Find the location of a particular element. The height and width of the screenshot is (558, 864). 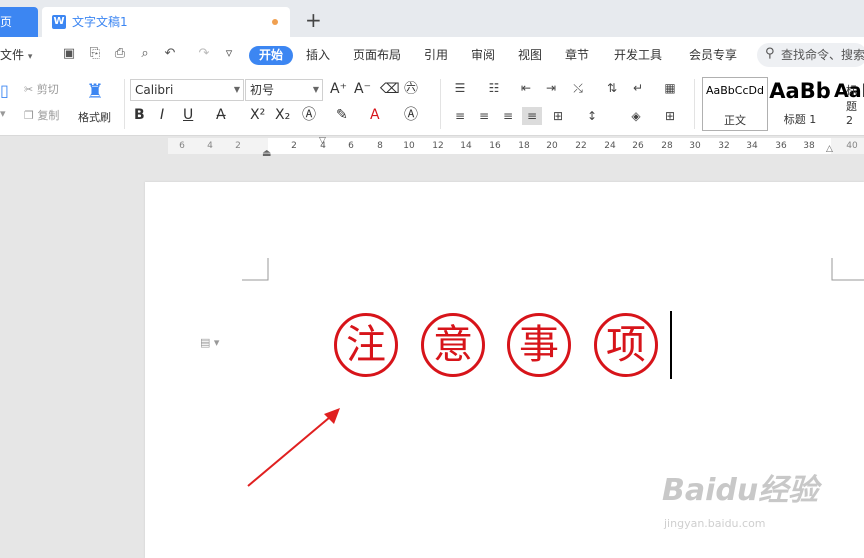

shrink-font-icon: A⁻ is located at coordinates (362, 89).